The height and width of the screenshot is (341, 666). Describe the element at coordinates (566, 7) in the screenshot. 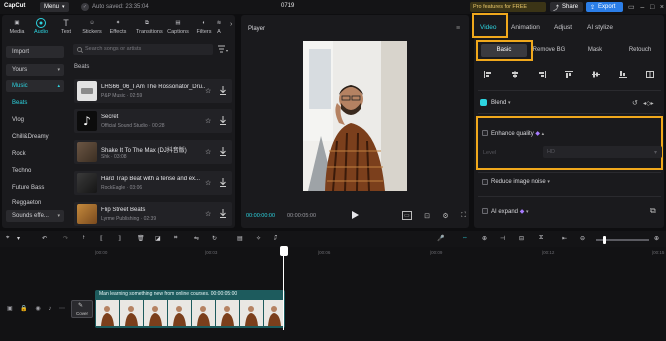

I see `share-button: ⤴ Share` at that location.